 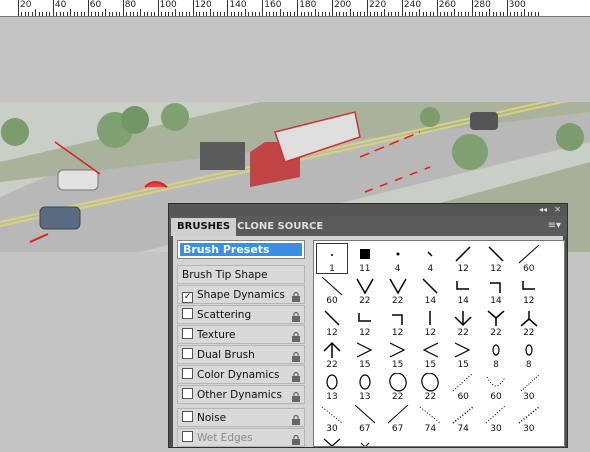 I want to click on brush-size: 15, so click(x=463, y=365).